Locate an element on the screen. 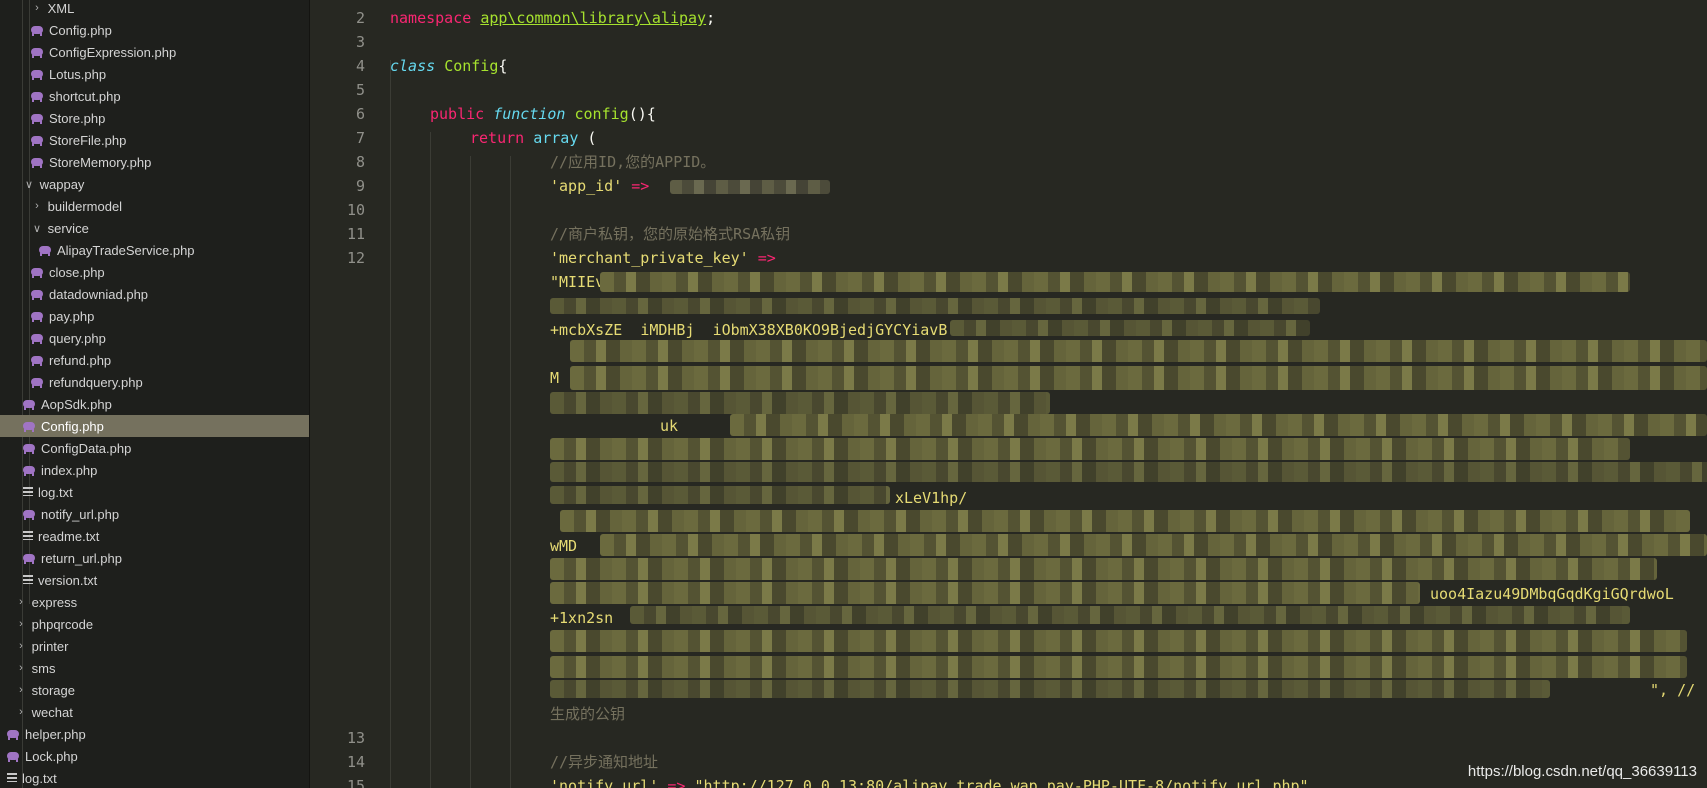  tree-folder: › sms is located at coordinates (155, 668).